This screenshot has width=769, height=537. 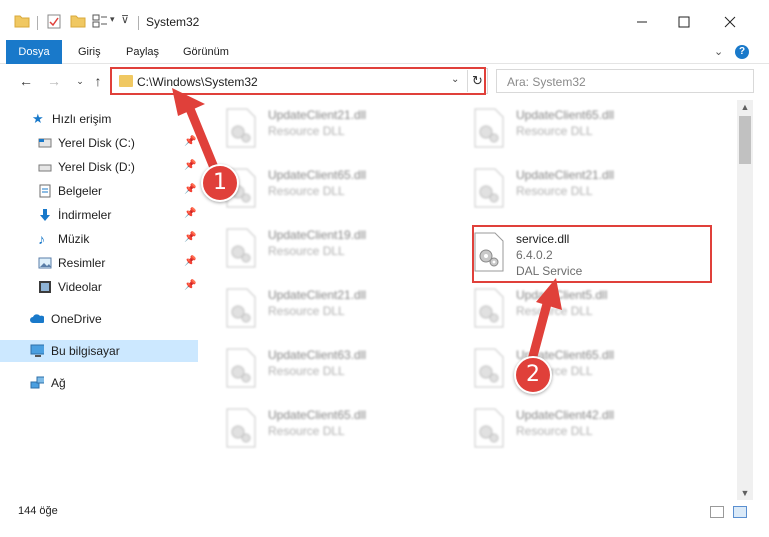 What do you see at coordinates (581, 308) in the screenshot?
I see `file-item: UpdateClient5.dll Resource DLL` at bounding box center [581, 308].